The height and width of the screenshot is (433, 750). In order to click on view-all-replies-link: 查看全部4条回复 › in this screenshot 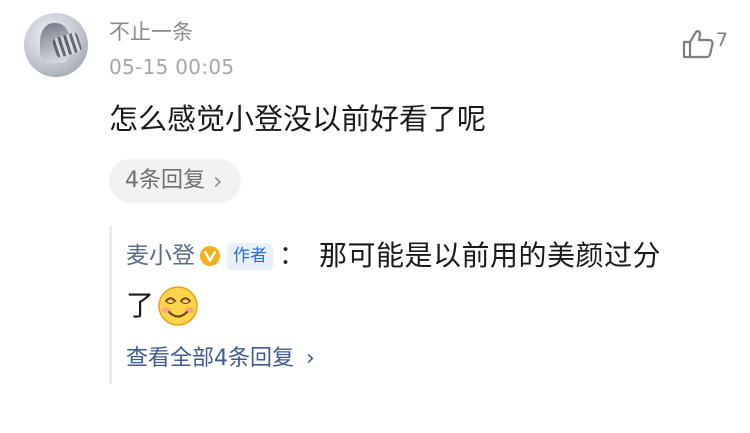, I will do `click(220, 359)`.